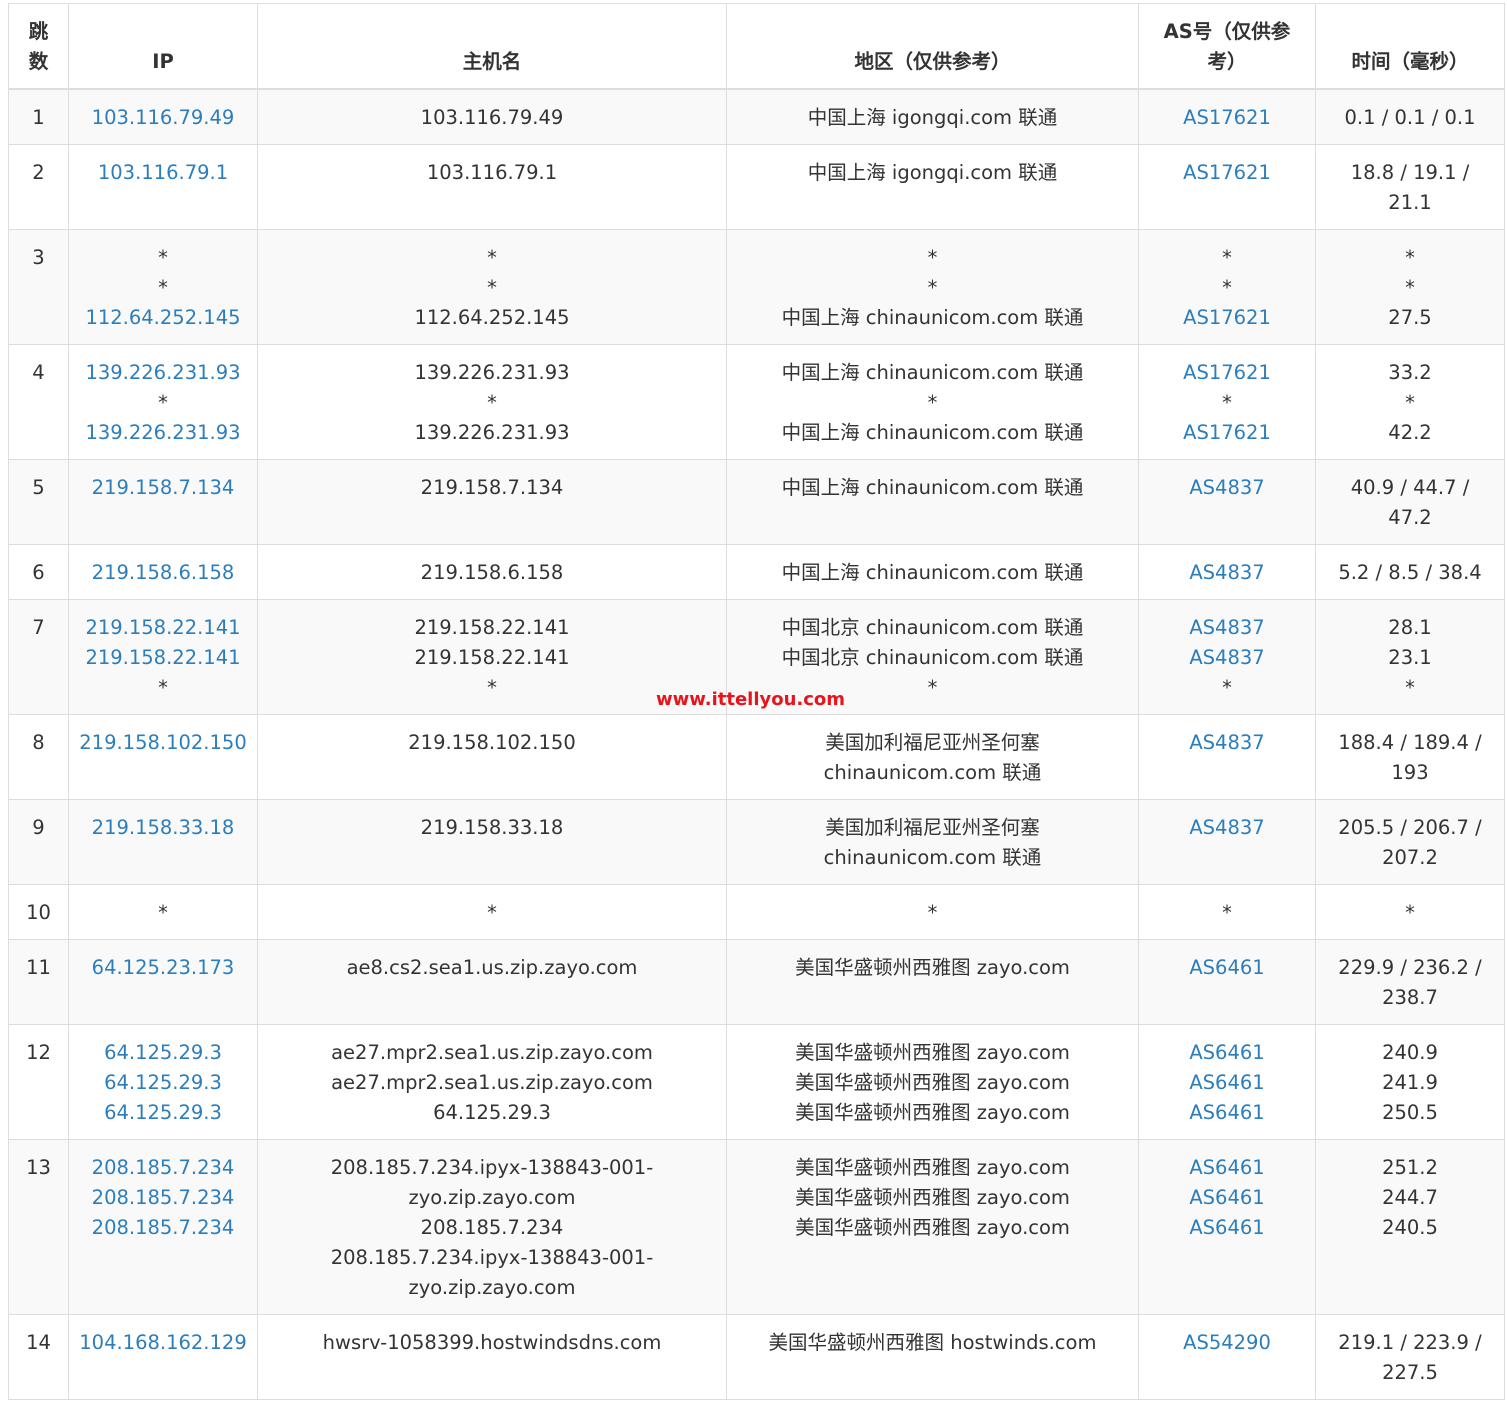  Describe the element at coordinates (933, 1357) in the screenshot. I see `region-cell: 美国华盛顿州西雅图 hostwinds.com` at that location.